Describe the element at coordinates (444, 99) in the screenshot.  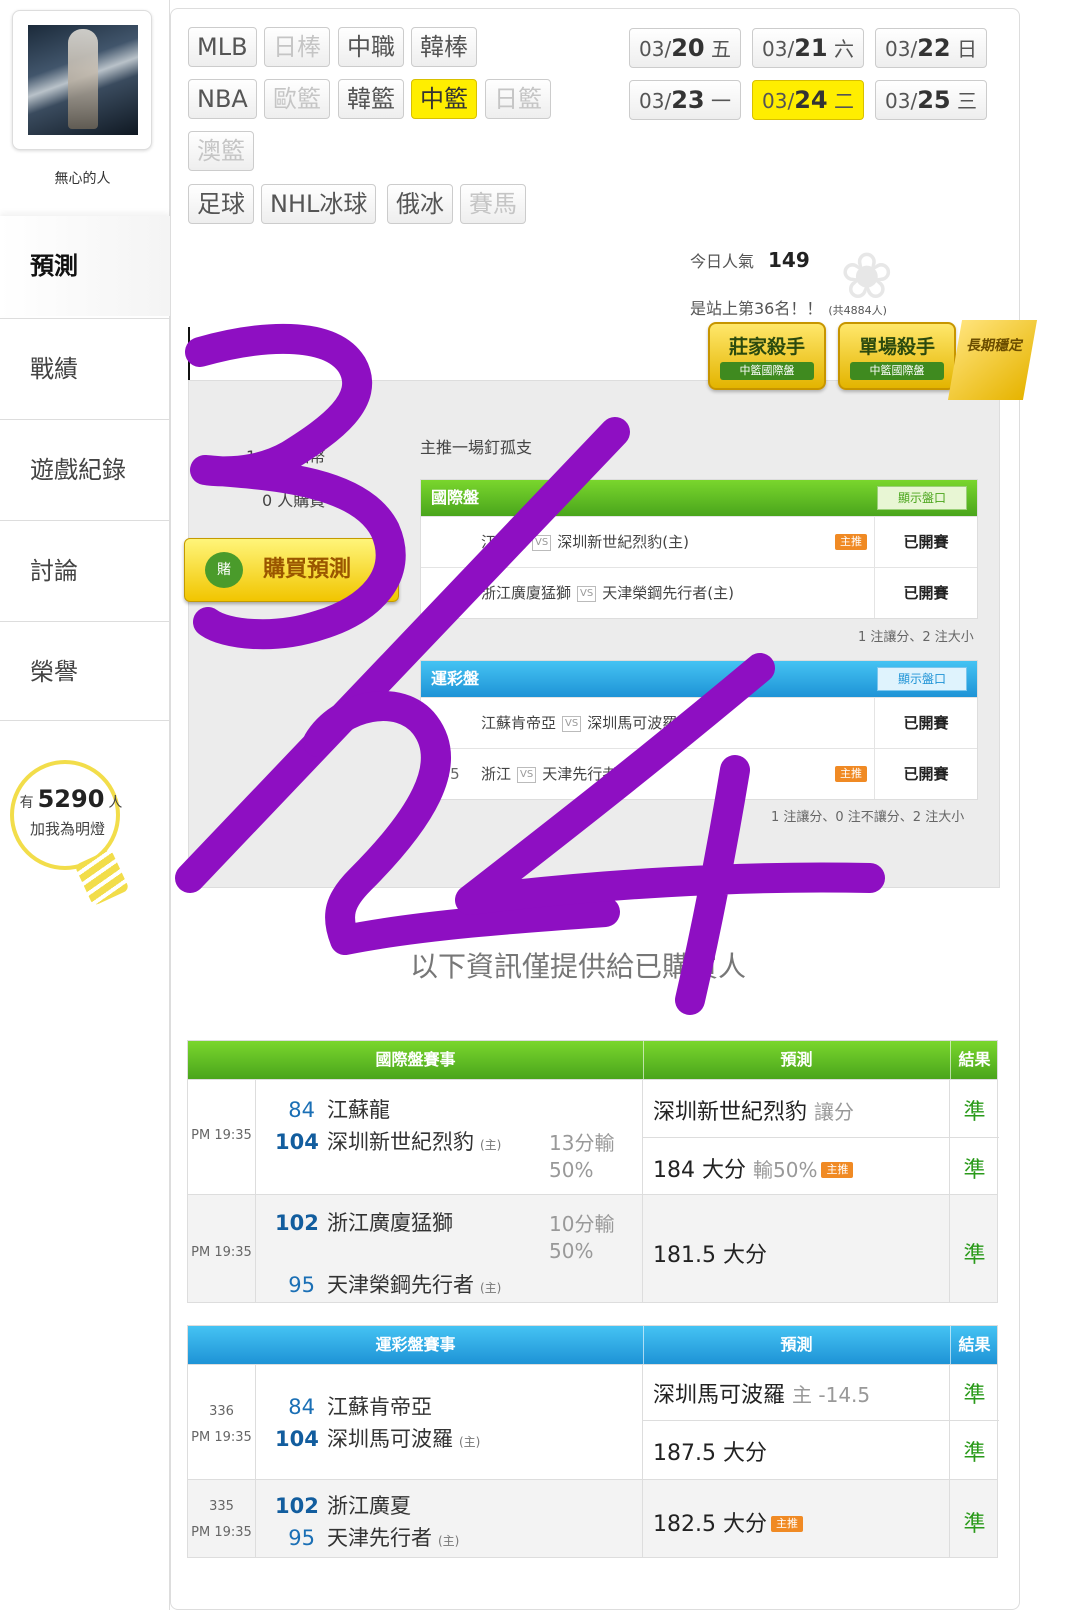
I see `league-chip-selected: 中籃` at that location.